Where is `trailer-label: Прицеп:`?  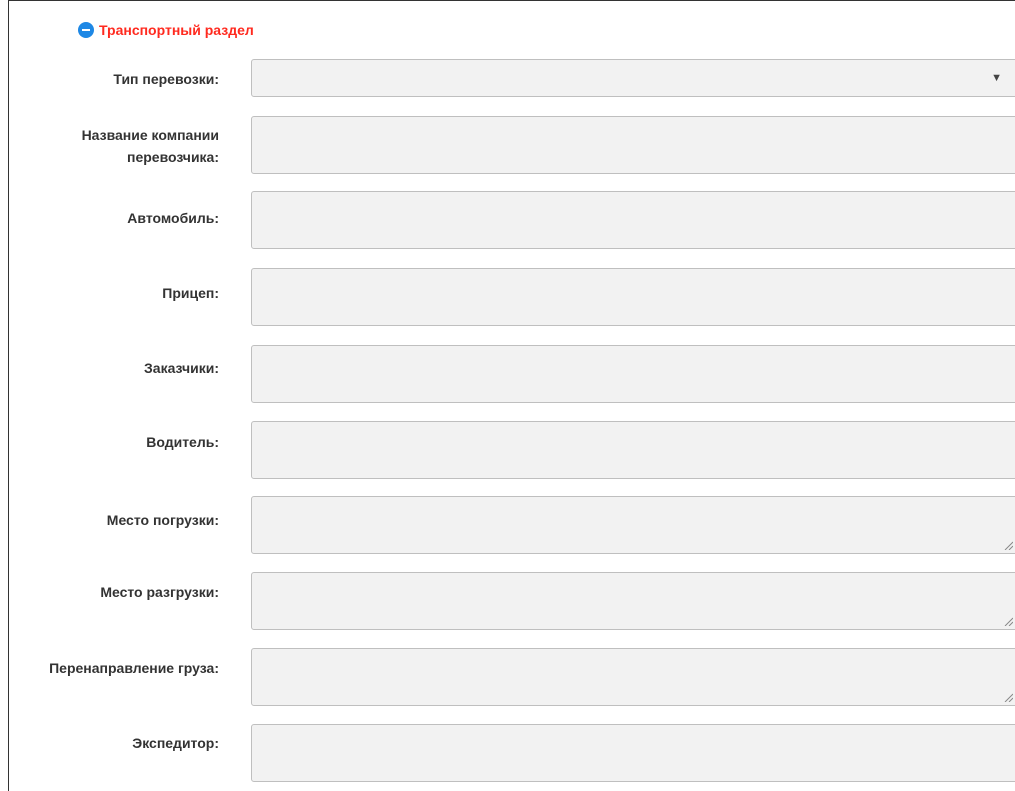
trailer-label: Прицеп: is located at coordinates (190, 293).